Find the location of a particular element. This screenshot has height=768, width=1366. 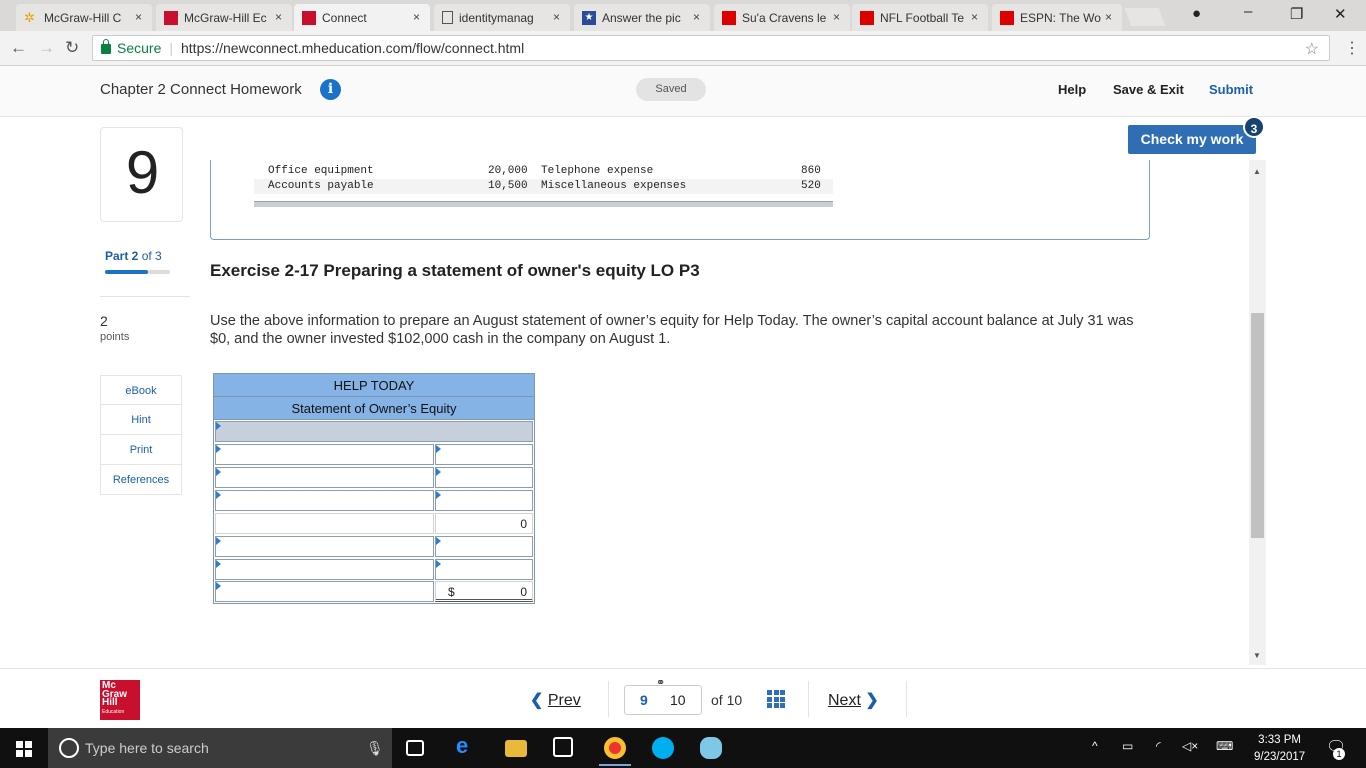

page-jump-input: 9 10 is located at coordinates (663, 700).